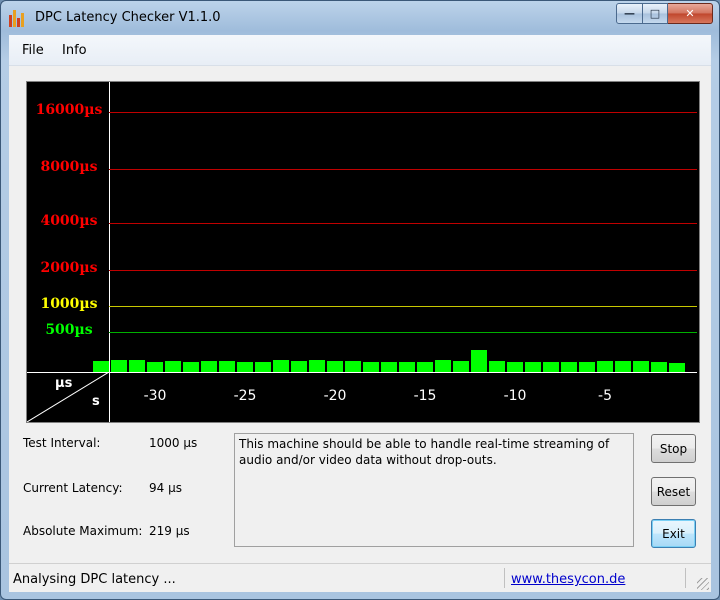 Image resolution: width=720 pixels, height=600 pixels. I want to click on resize-grip, so click(703, 584).